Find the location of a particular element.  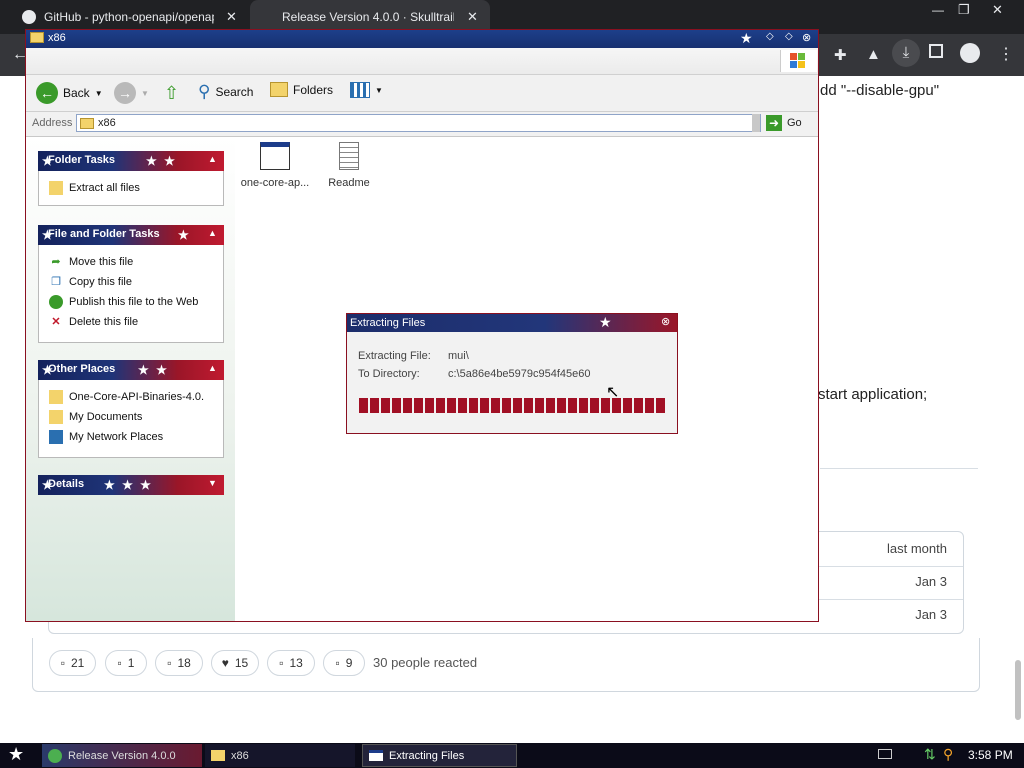

back-button: ← Back ▼ is located at coordinates (69, 93).